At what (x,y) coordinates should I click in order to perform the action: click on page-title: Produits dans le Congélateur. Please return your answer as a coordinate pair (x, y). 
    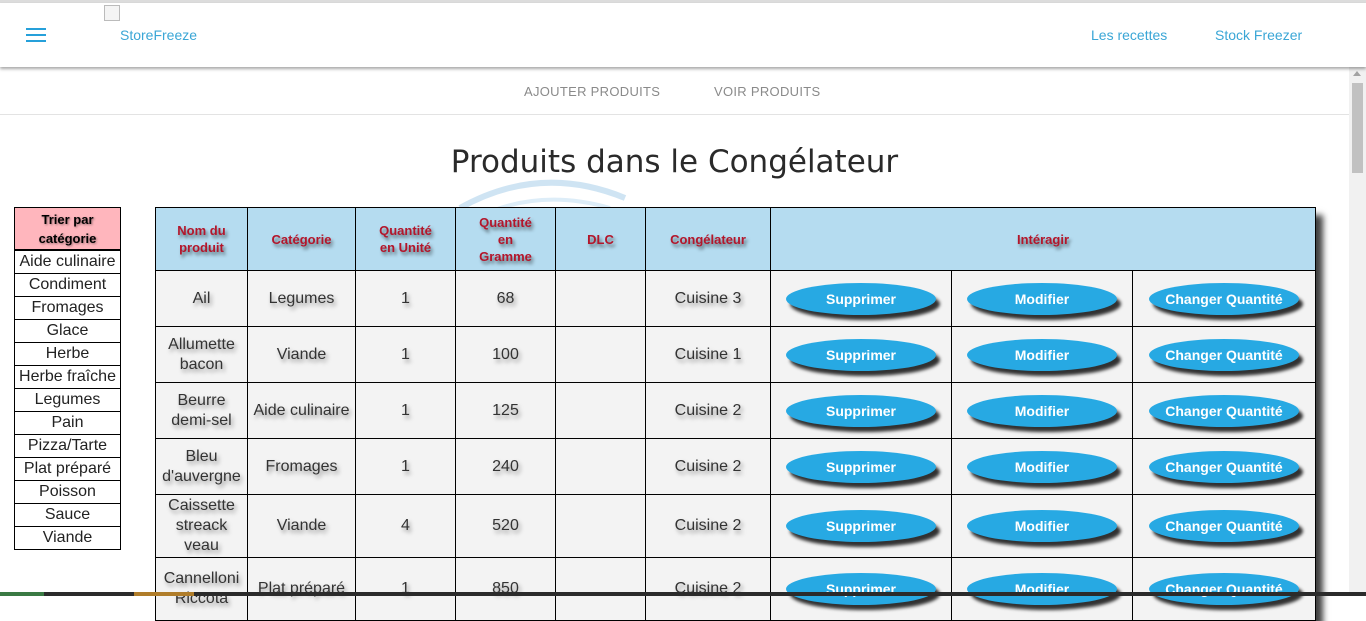
    Looking at the image, I should click on (674, 162).